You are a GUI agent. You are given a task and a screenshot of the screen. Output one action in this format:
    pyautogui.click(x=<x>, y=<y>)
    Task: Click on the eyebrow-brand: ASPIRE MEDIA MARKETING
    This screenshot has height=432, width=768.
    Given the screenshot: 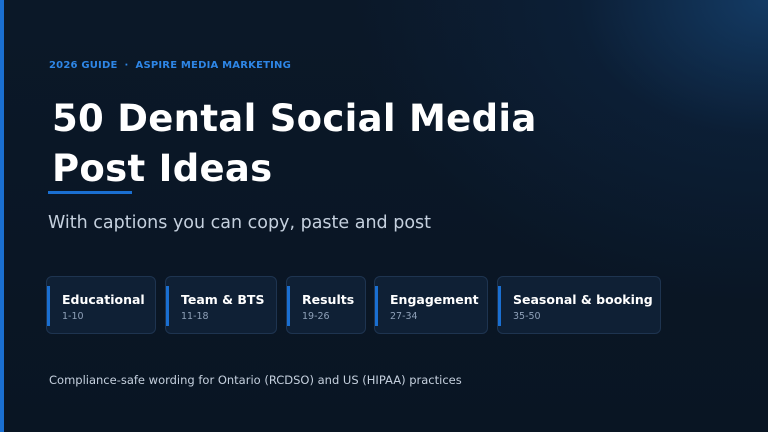 What is the action you would take?
    pyautogui.click(x=213, y=65)
    